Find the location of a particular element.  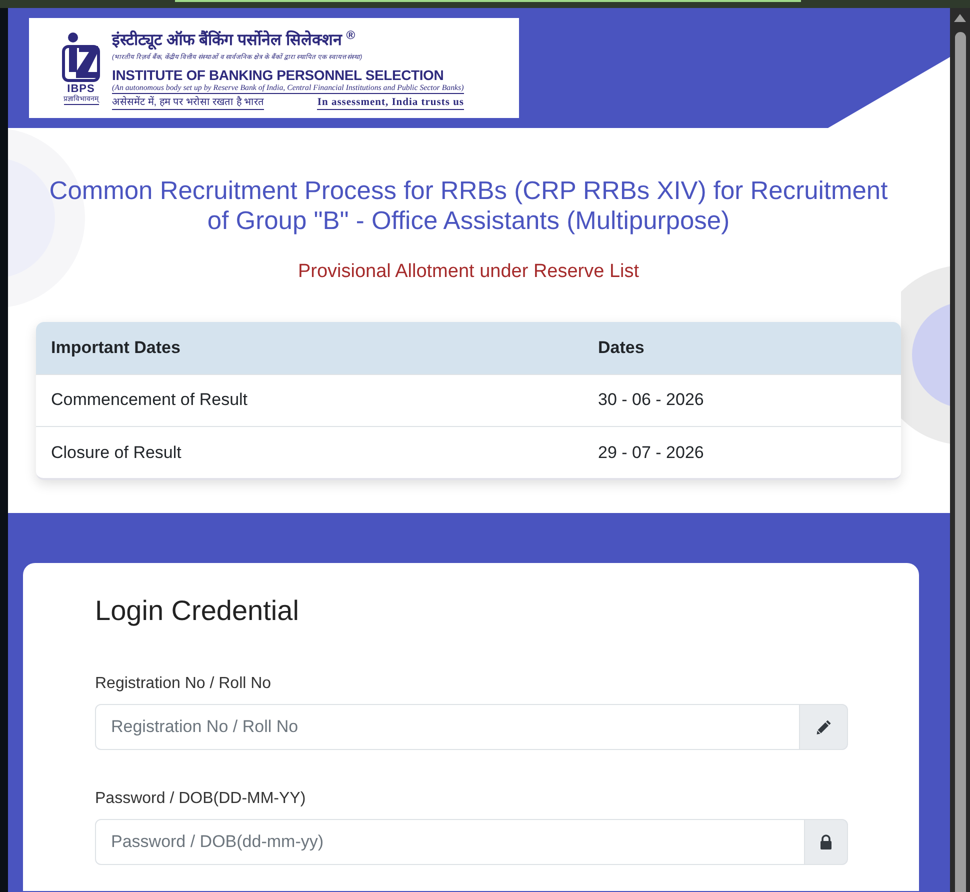

field-label: Password / DOB(DD-MM-YY) is located at coordinates (201, 799).